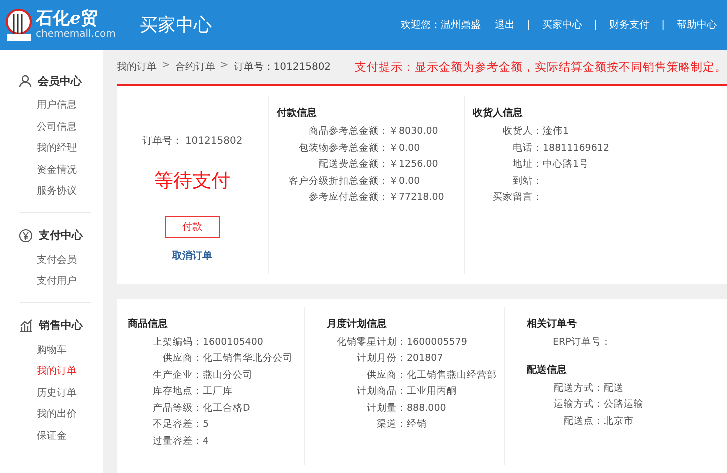  What do you see at coordinates (556, 132) in the screenshot?
I see `field-value: 淦伟1` at bounding box center [556, 132].